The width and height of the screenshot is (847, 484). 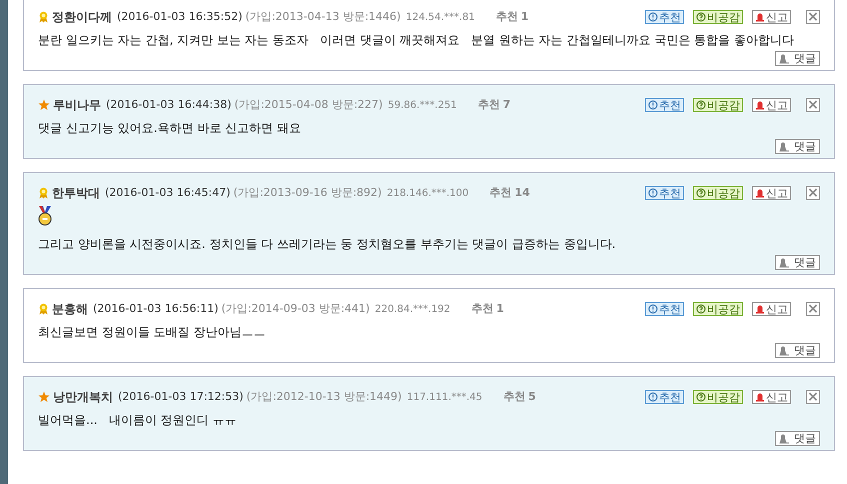 What do you see at coordinates (82, 17) in the screenshot?
I see `user-name: 정환이다께` at bounding box center [82, 17].